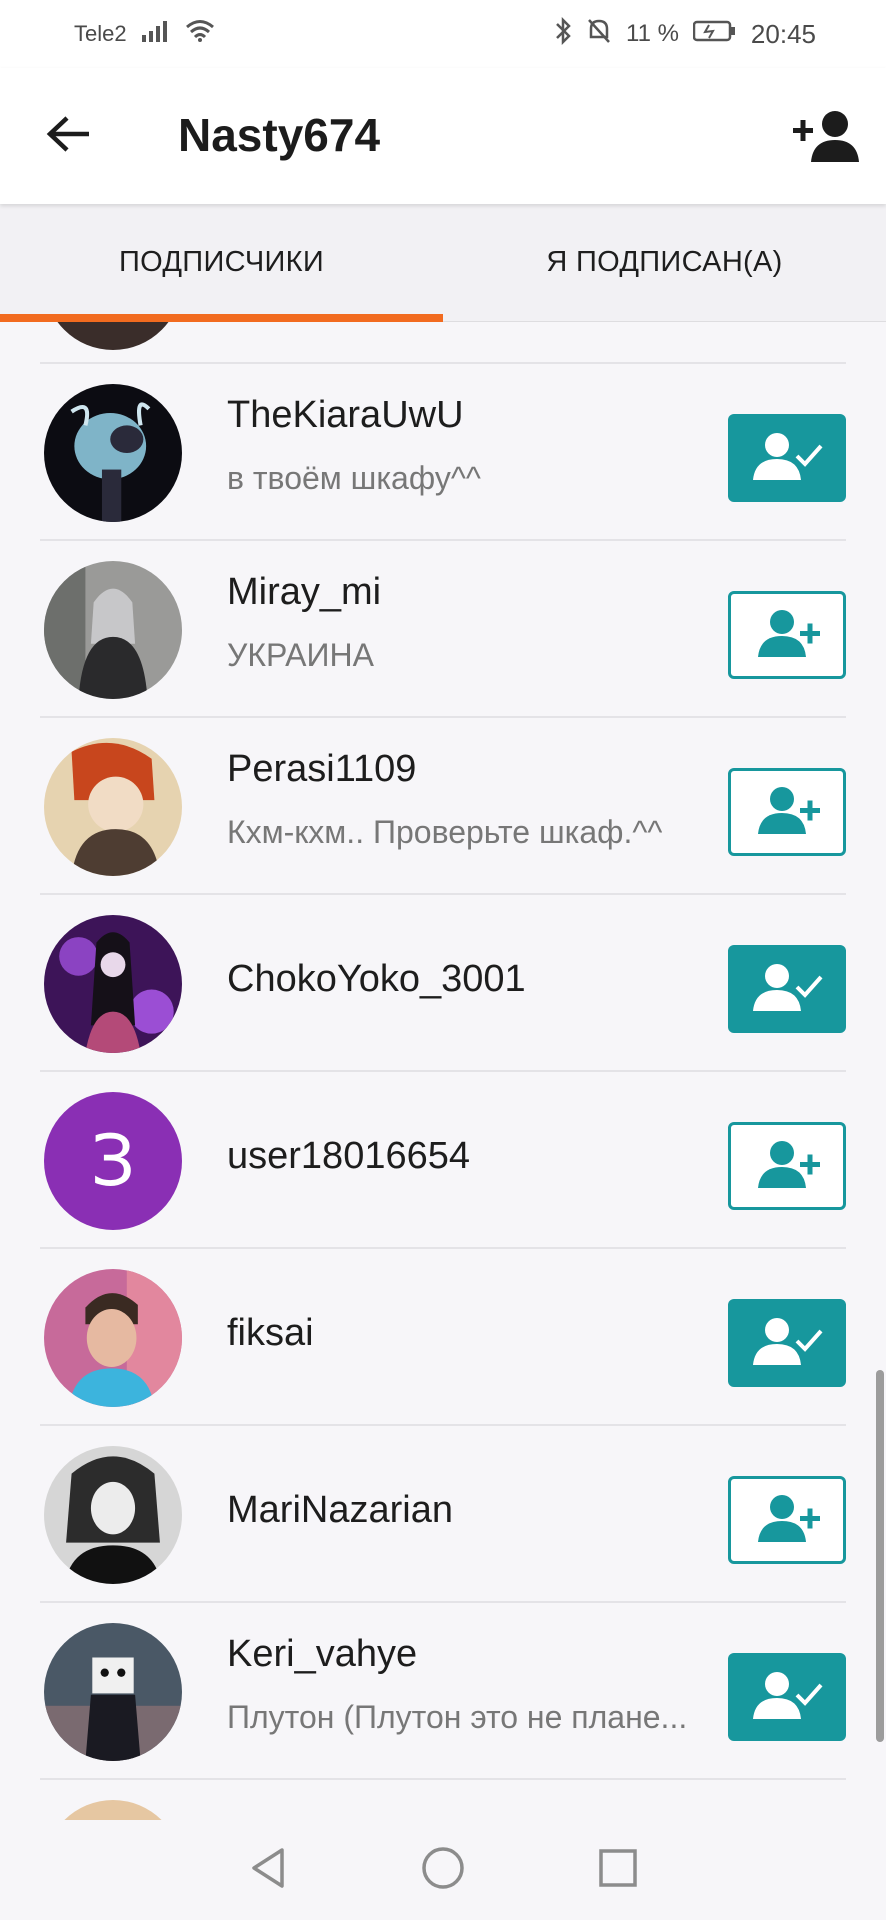 This screenshot has height=1920, width=886. I want to click on clock: 20:45, so click(783, 33).